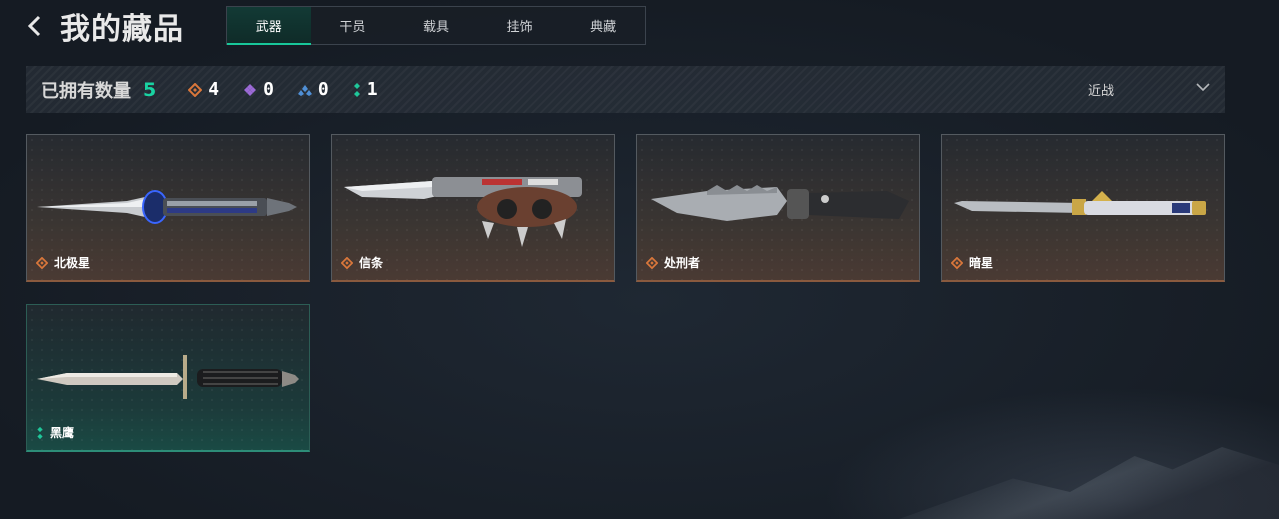  Describe the element at coordinates (62, 433) in the screenshot. I see `item-name: 黑鹰` at that location.